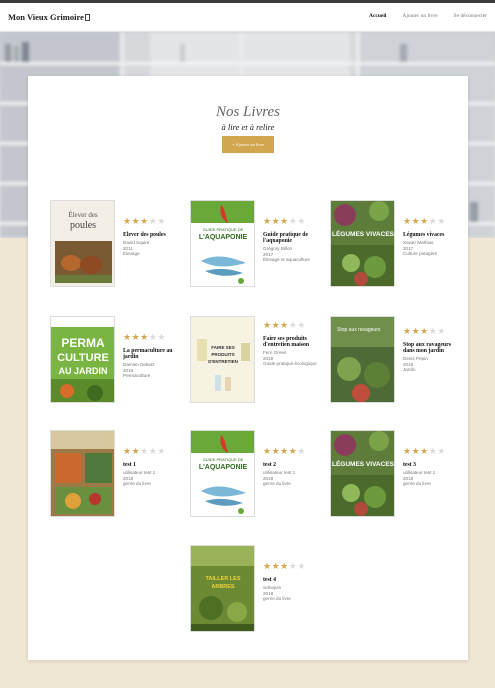 Image resolution: width=495 pixels, height=688 pixels. I want to click on book-title: La permaculture au jardin, so click(148, 354).